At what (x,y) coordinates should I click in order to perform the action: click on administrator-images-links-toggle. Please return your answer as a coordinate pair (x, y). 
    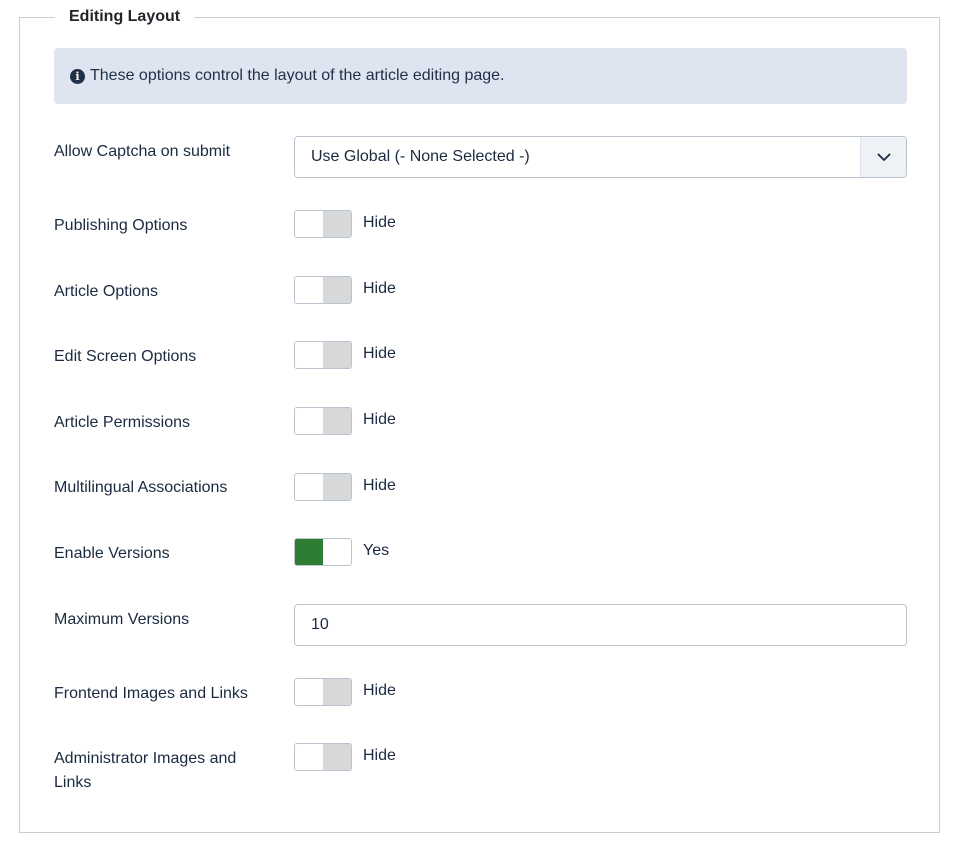
    Looking at the image, I should click on (323, 757).